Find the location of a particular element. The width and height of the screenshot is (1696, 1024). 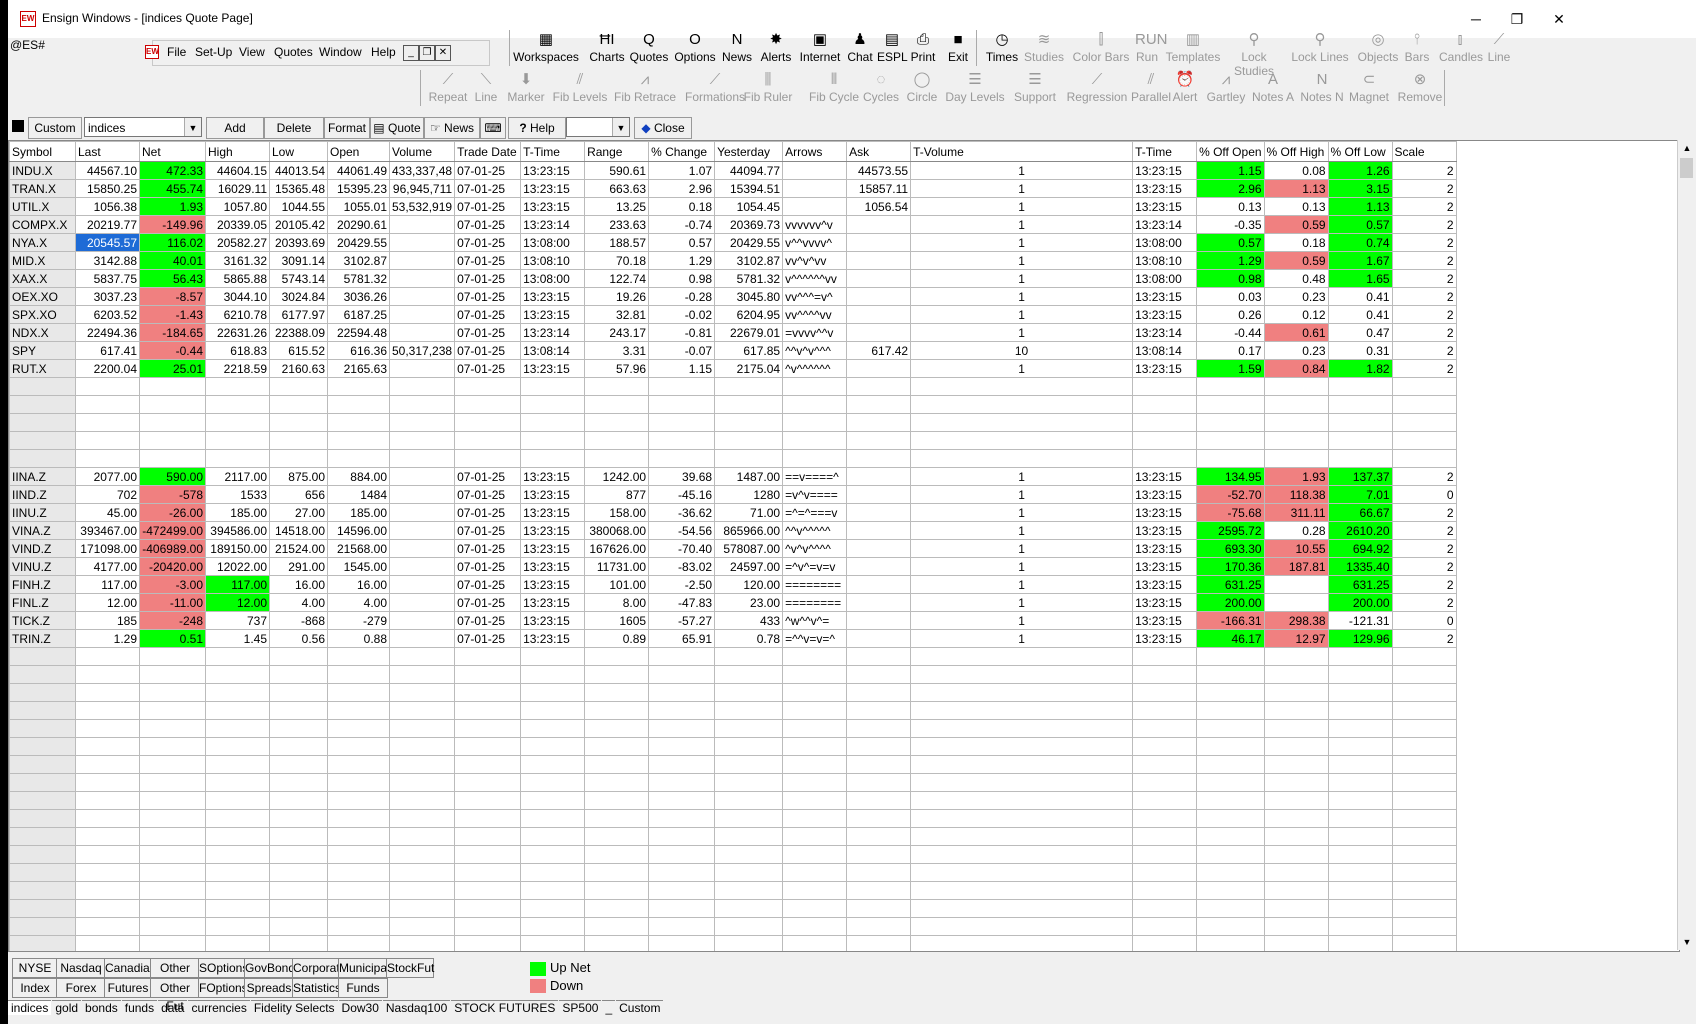

menu-setup: Set-Up is located at coordinates (213, 52).